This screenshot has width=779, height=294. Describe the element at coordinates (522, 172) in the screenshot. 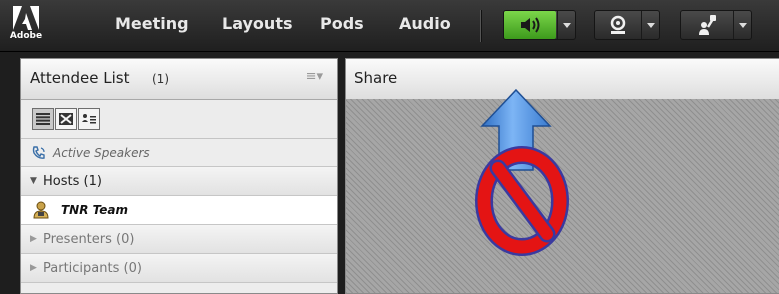

I see `annotation-overlay` at that location.